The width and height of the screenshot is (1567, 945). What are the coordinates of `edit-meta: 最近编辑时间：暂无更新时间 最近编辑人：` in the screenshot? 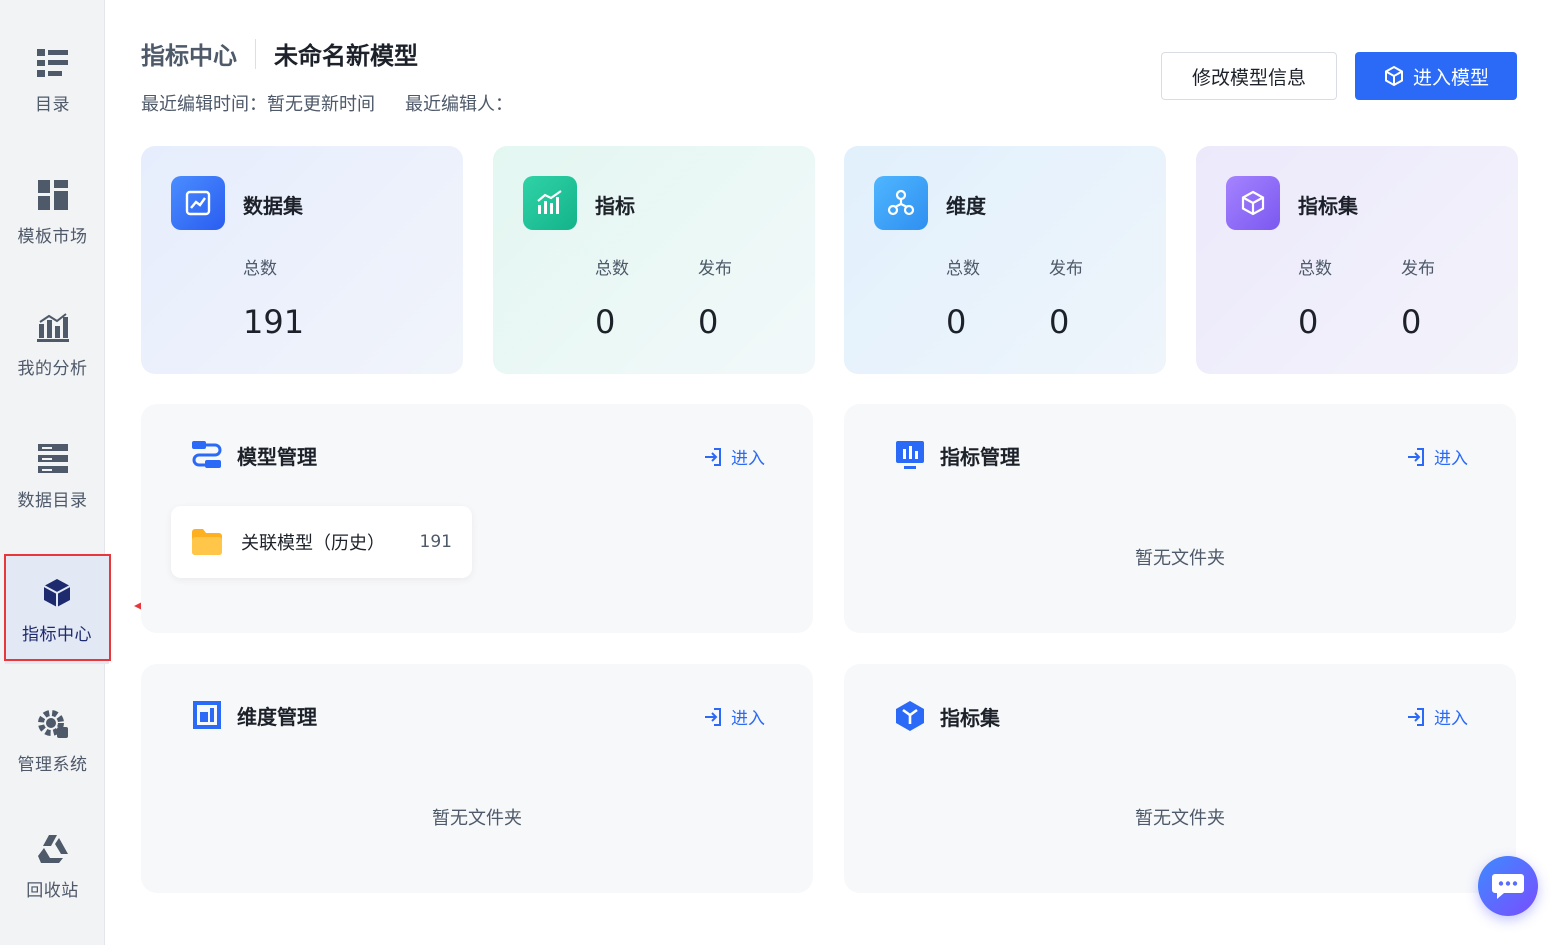 It's located at (327, 103).